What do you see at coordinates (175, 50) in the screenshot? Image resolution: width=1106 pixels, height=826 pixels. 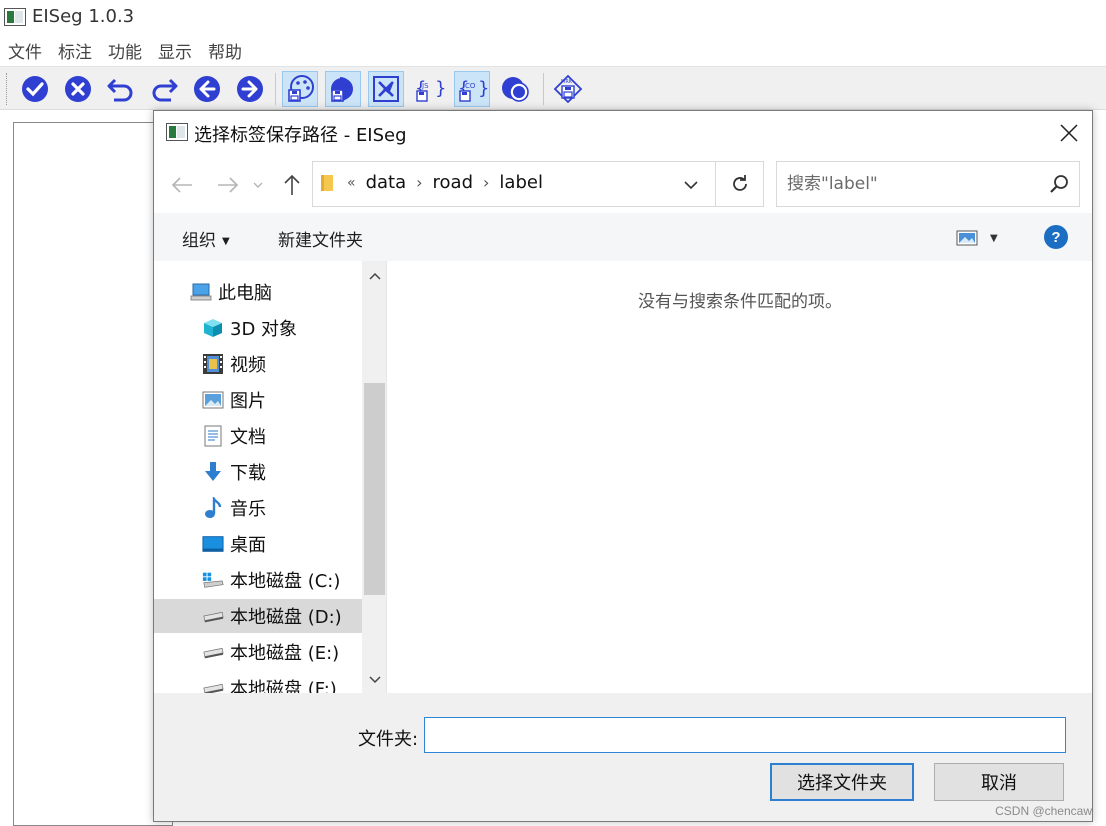 I see `menu-display: 显示` at bounding box center [175, 50].